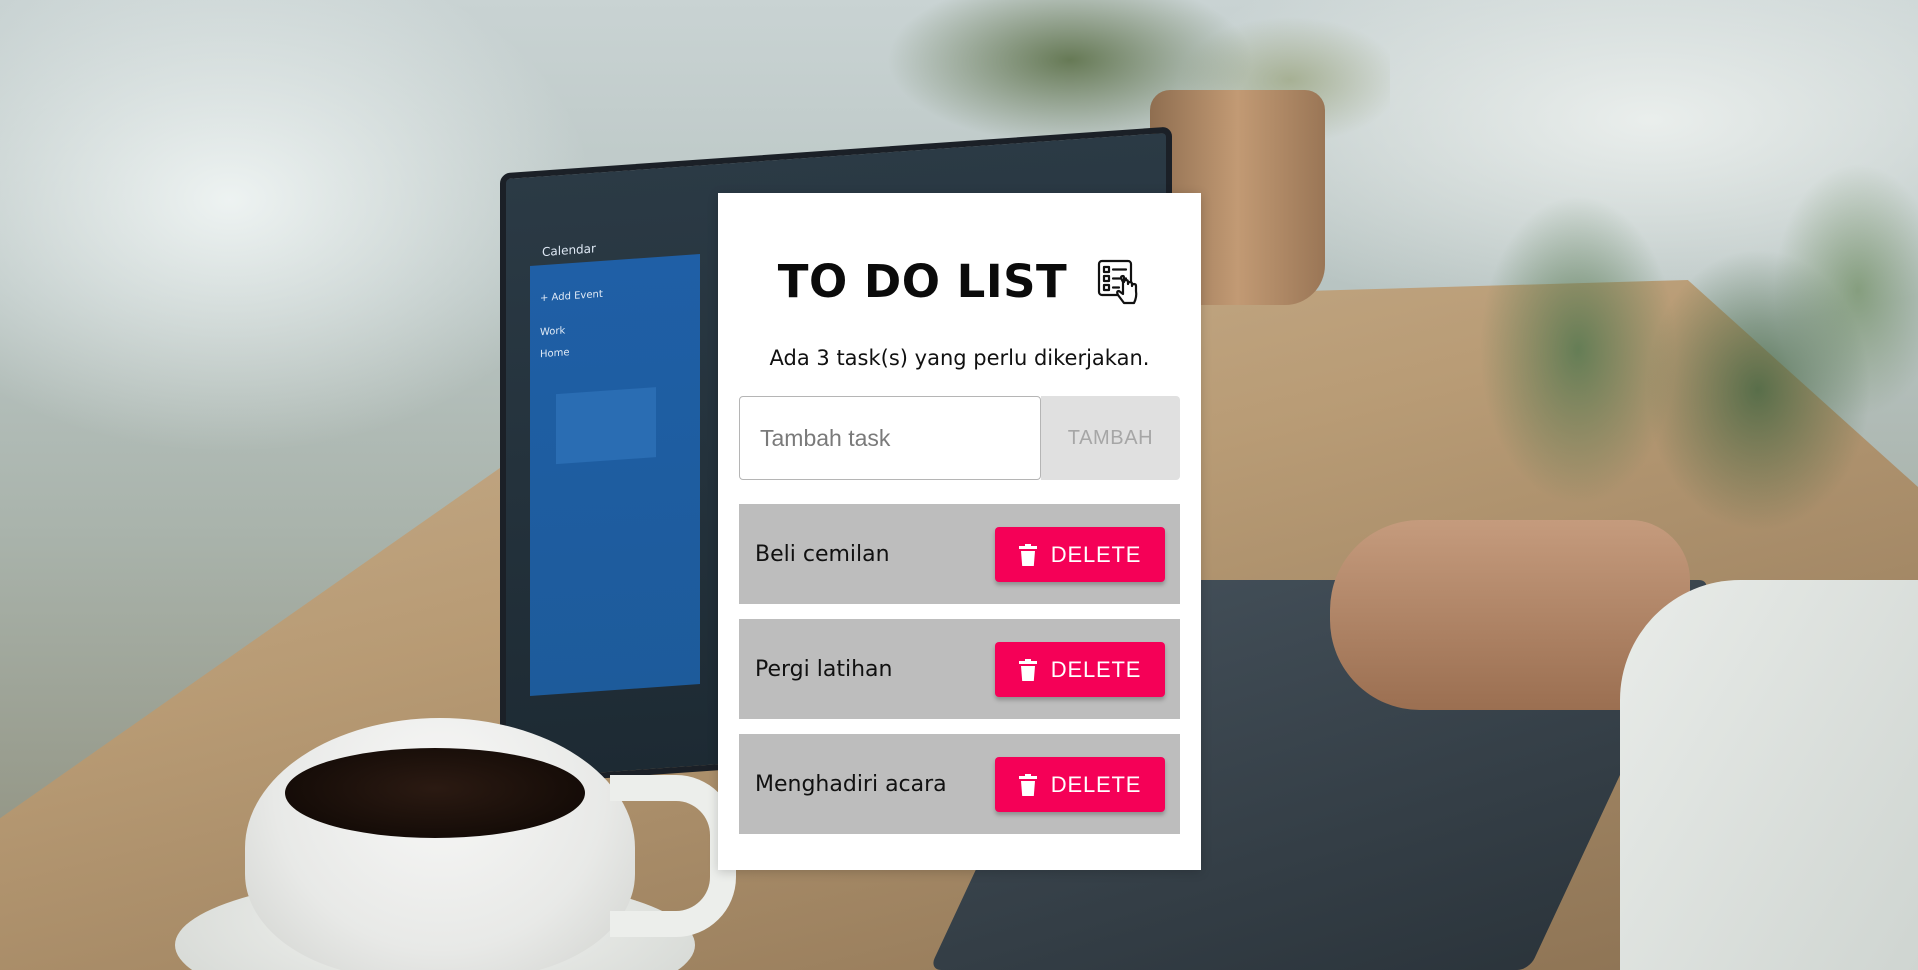 The height and width of the screenshot is (970, 1918). What do you see at coordinates (822, 554) in the screenshot?
I see `task-label: Beli cemilan` at bounding box center [822, 554].